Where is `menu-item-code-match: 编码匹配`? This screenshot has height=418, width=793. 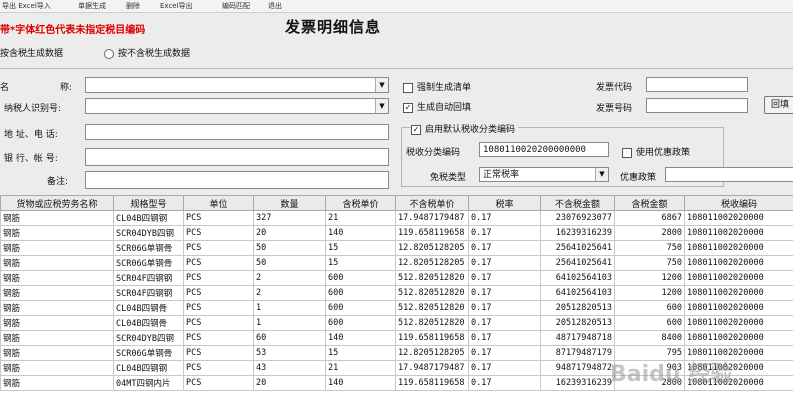 menu-item-code-match: 编码匹配 is located at coordinates (236, 6).